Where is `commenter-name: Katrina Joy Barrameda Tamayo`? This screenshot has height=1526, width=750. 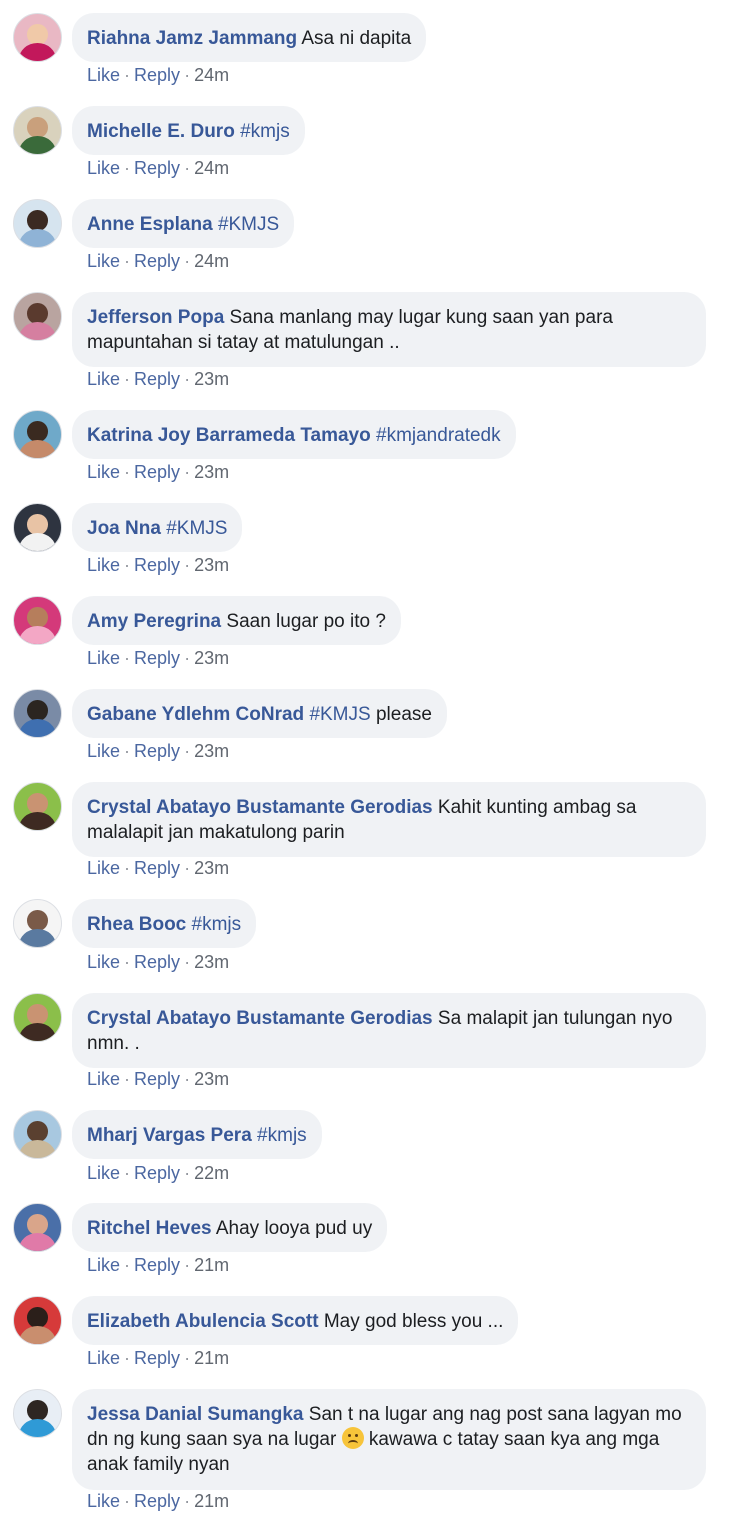
commenter-name: Katrina Joy Barrameda Tamayo is located at coordinates (229, 435).